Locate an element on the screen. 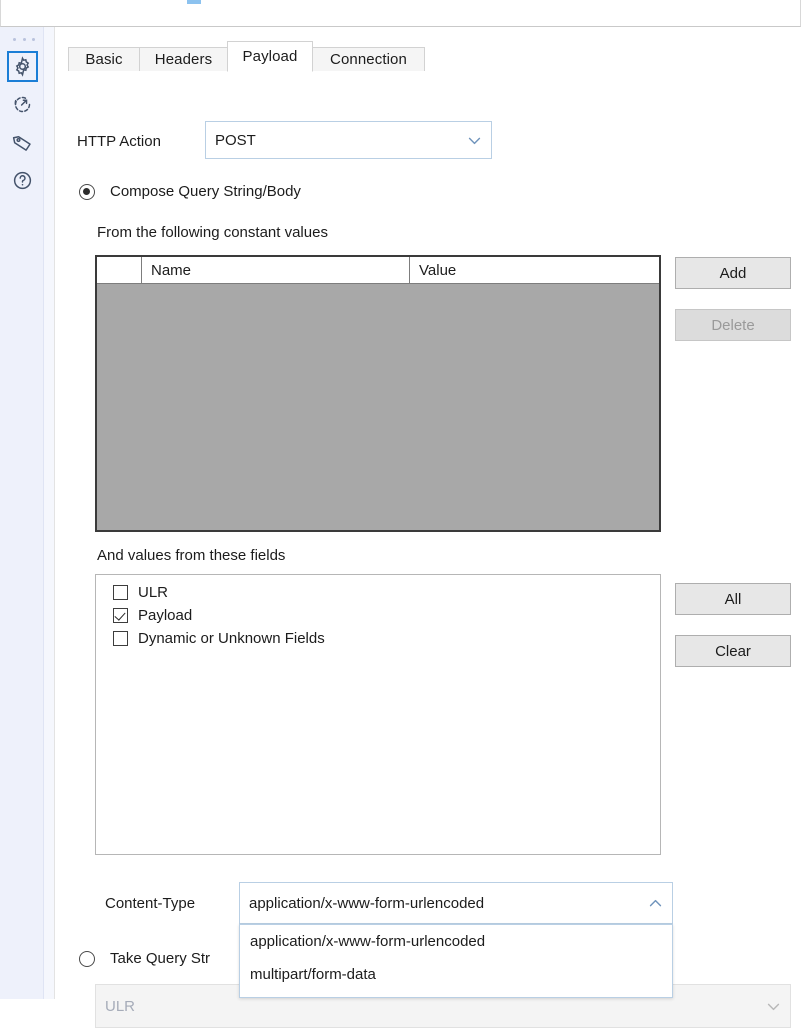  table-header-row: Name Value is located at coordinates (378, 270).